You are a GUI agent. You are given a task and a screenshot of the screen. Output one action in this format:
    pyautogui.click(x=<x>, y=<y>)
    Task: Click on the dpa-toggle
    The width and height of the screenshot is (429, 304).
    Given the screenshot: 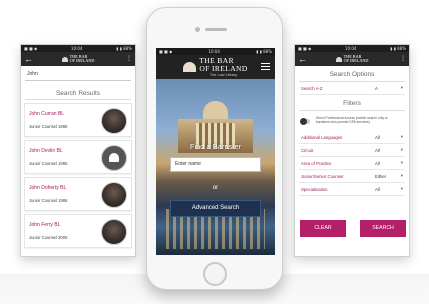 What is the action you would take?
    pyautogui.click(x=305, y=121)
    